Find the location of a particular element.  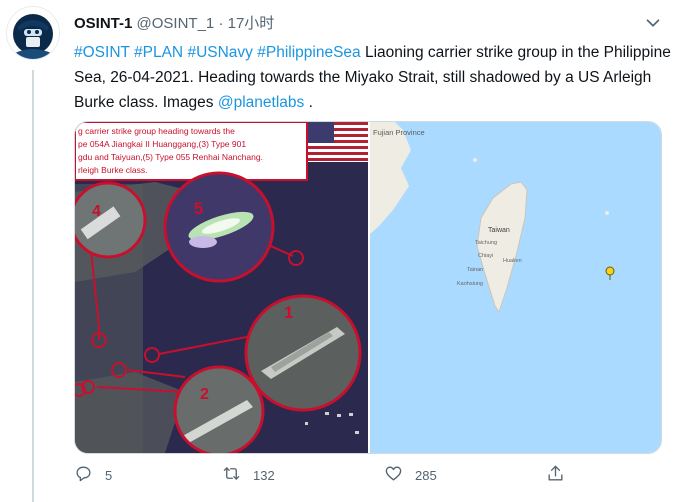

avatar is located at coordinates (33, 33).